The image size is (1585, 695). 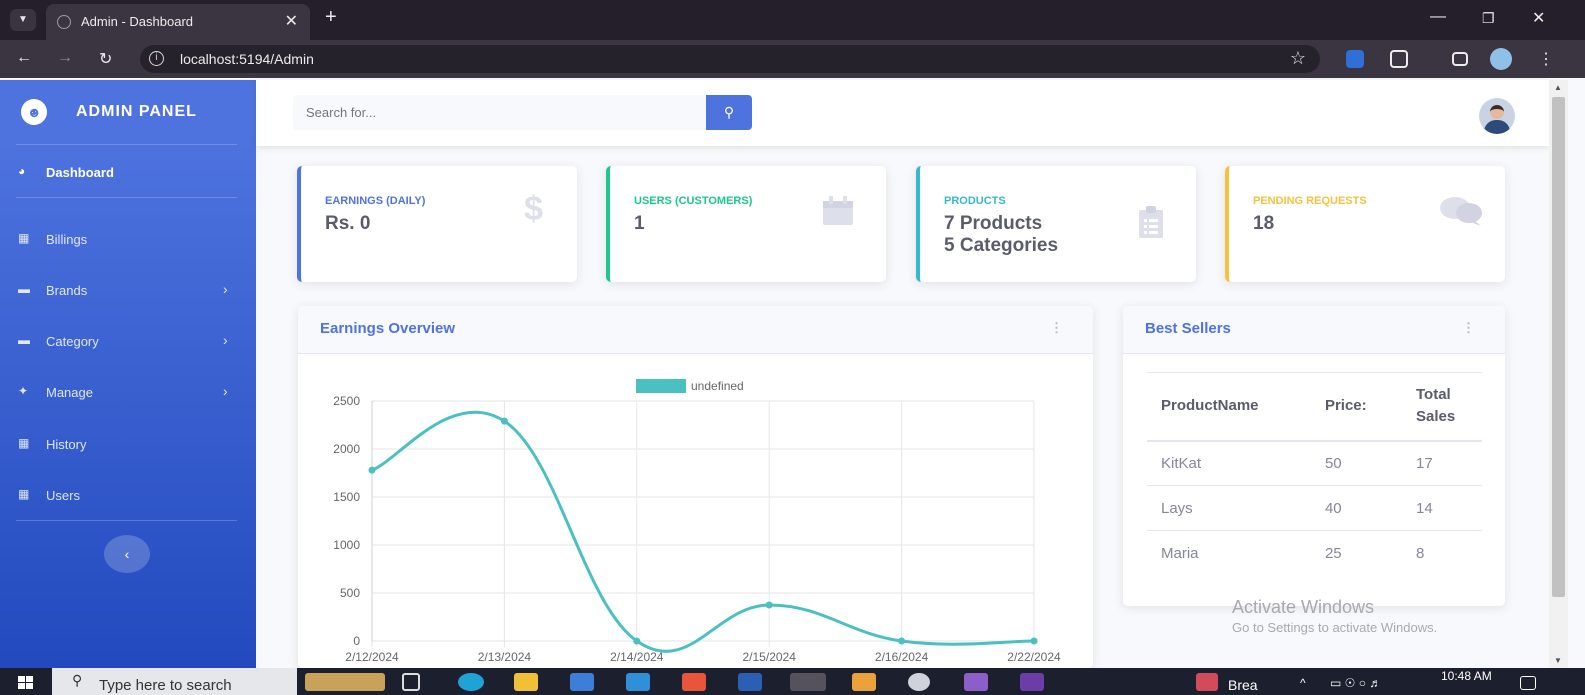 What do you see at coordinates (331, 17) in the screenshot?
I see `new-tab-icon: +` at bounding box center [331, 17].